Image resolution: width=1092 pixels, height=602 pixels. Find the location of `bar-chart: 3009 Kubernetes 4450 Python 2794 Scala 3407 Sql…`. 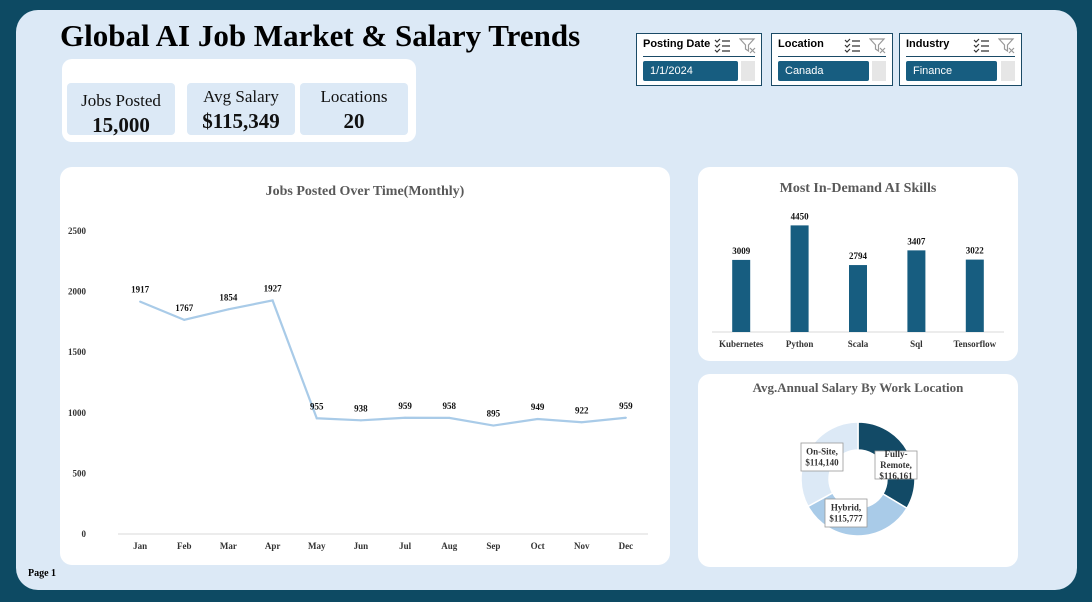

bar-chart: 3009 Kubernetes 4450 Python 2794 Scala 3407 Sql… is located at coordinates (858, 280).